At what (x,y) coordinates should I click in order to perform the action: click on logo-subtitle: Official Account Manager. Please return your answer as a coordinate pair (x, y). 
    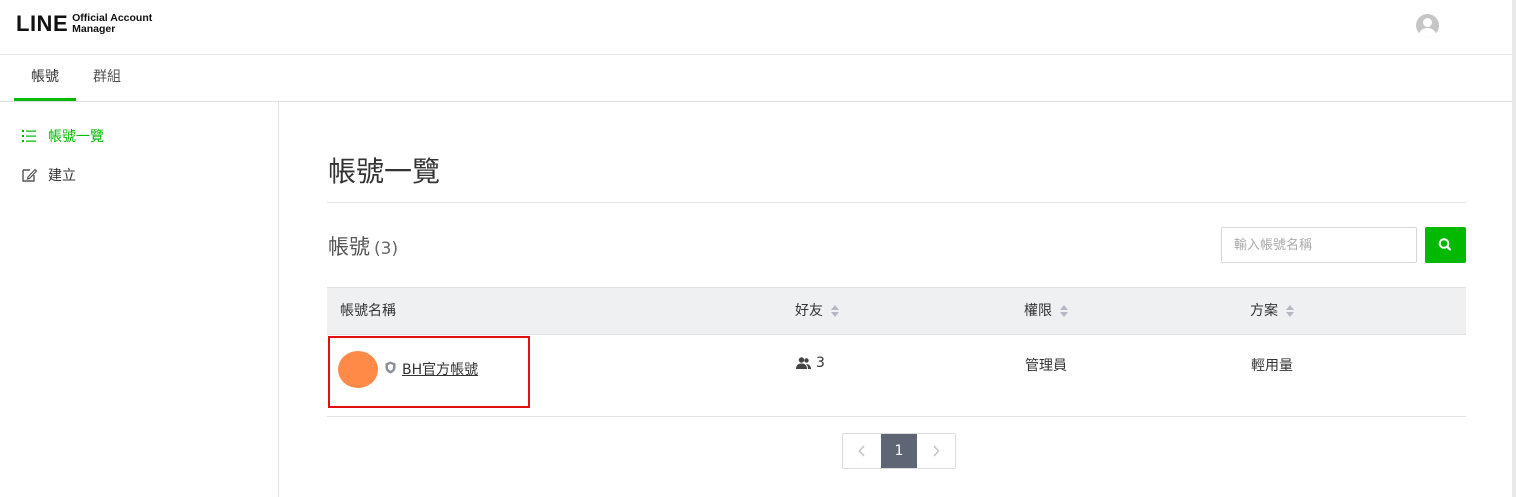
    Looking at the image, I should click on (112, 24).